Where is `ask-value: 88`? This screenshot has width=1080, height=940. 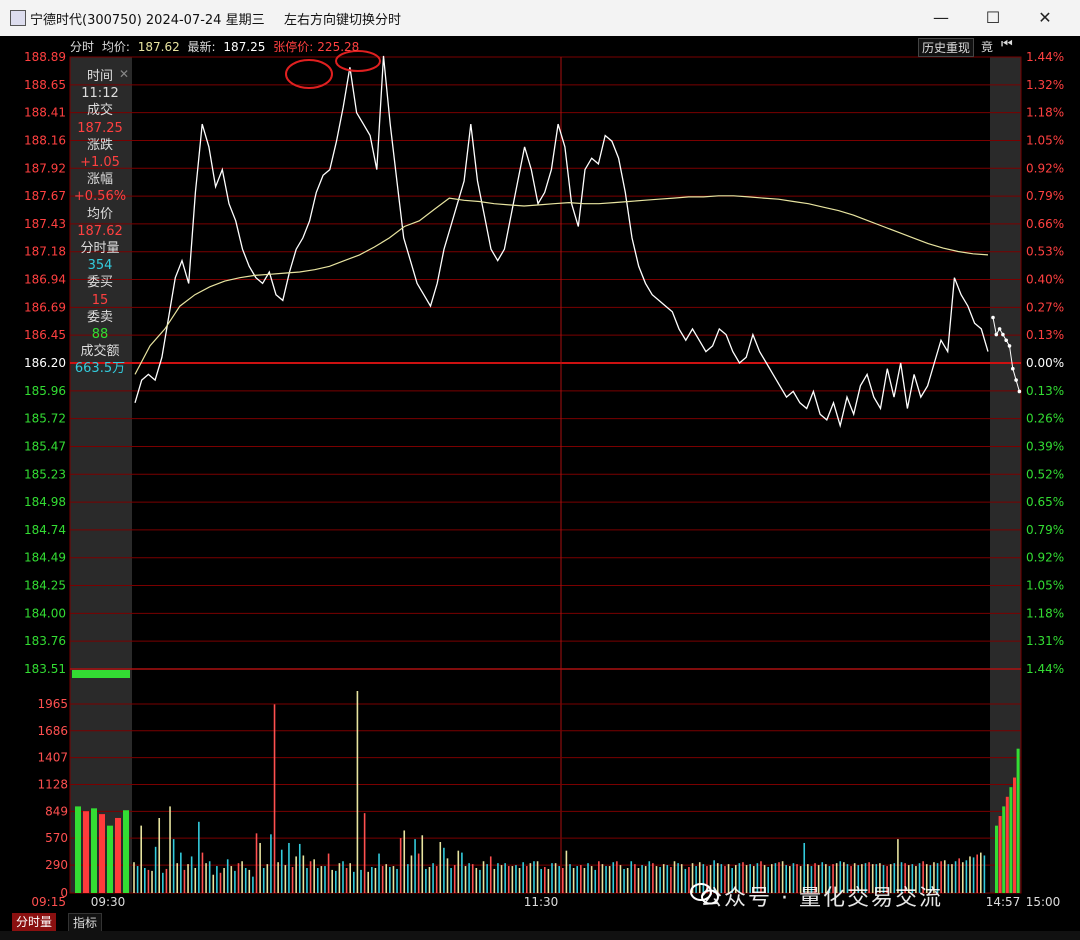
ask-value: 88 is located at coordinates (100, 335).